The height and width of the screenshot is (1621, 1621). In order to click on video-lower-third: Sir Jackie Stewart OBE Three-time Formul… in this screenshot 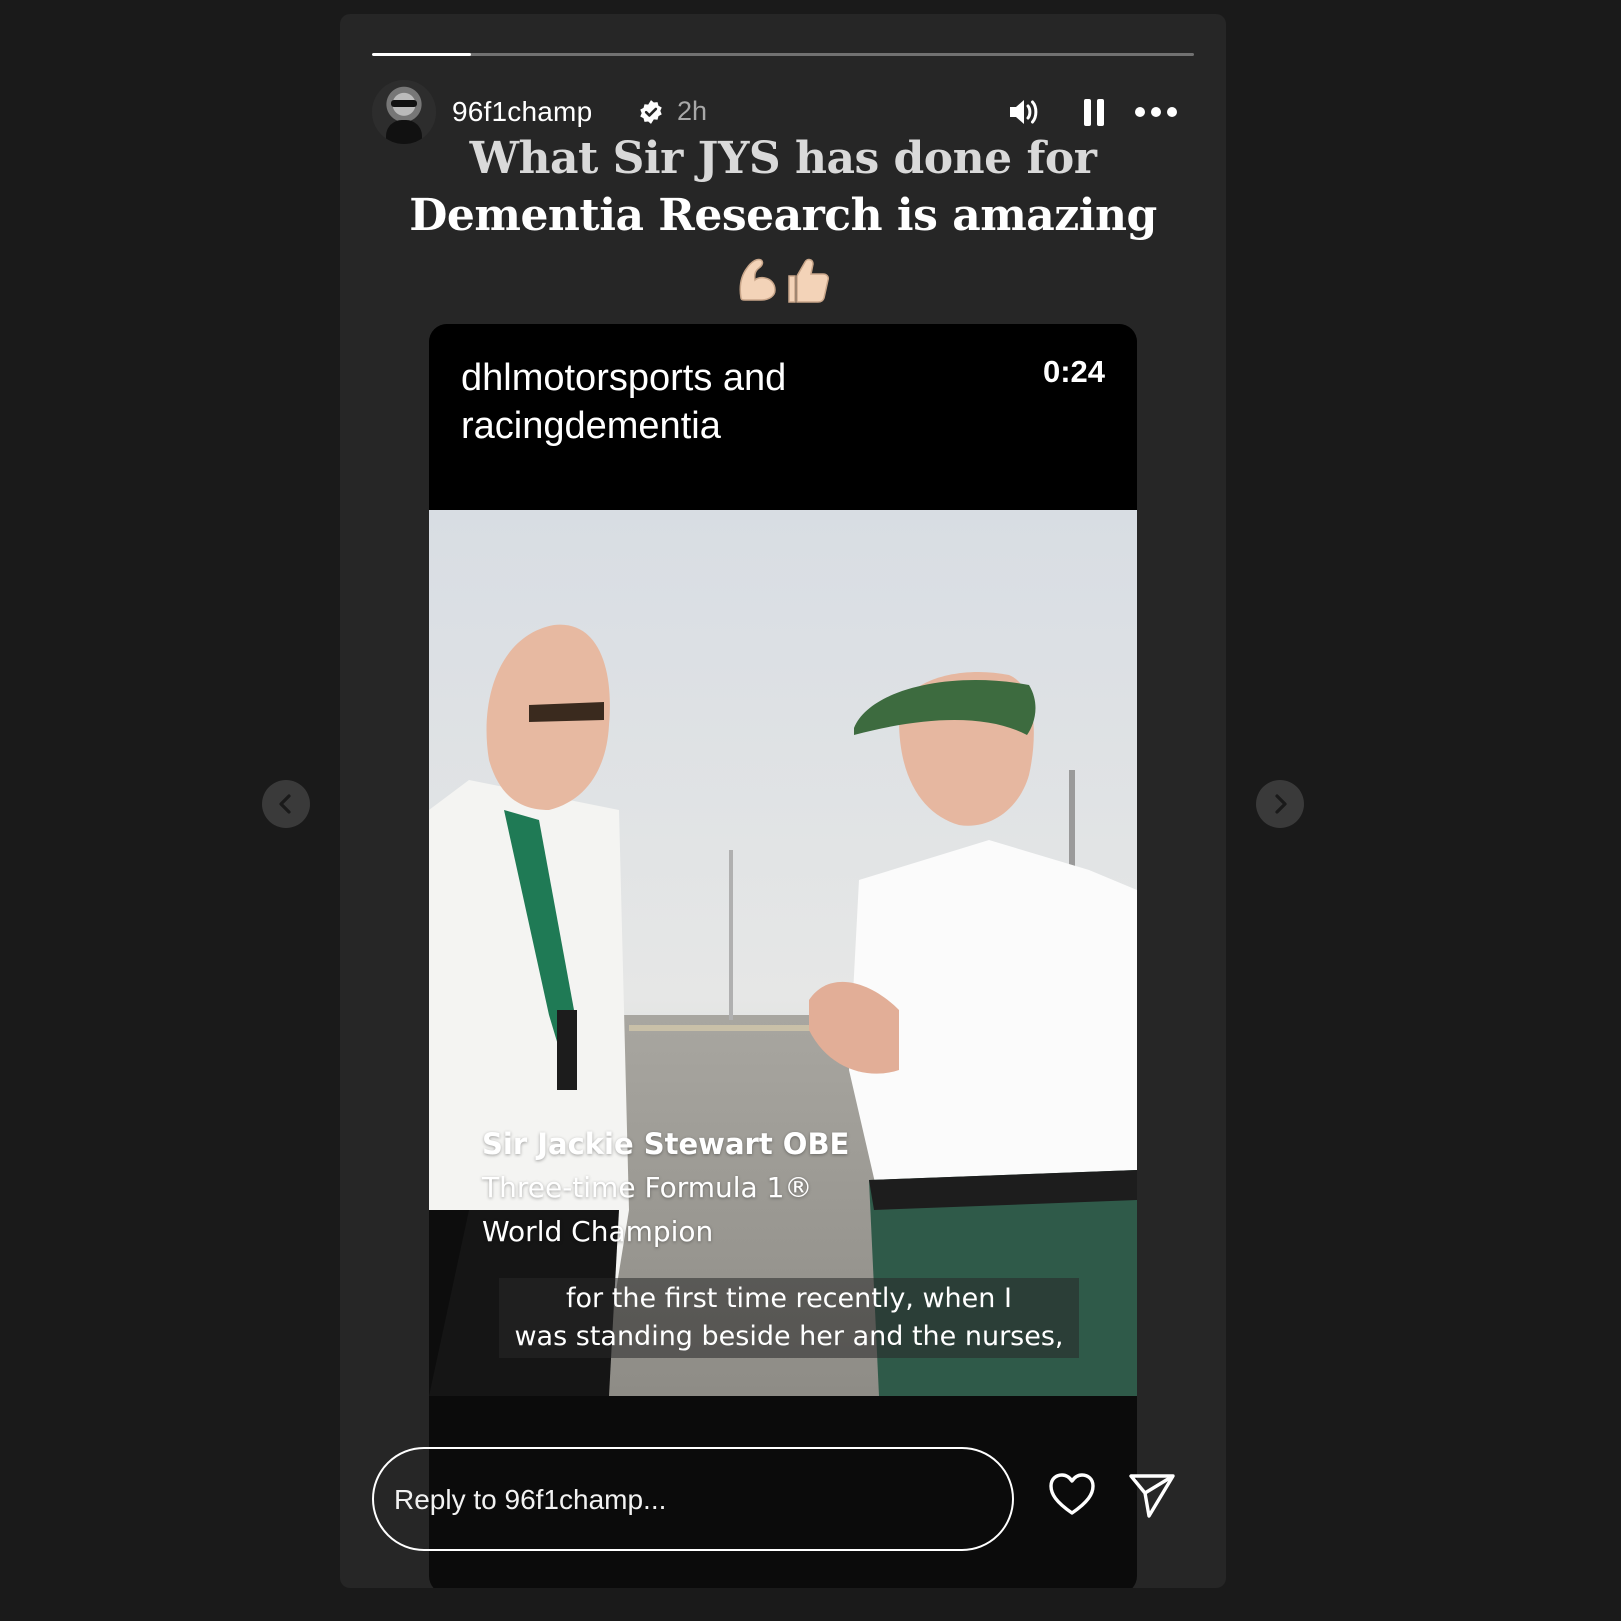, I will do `click(665, 1188)`.